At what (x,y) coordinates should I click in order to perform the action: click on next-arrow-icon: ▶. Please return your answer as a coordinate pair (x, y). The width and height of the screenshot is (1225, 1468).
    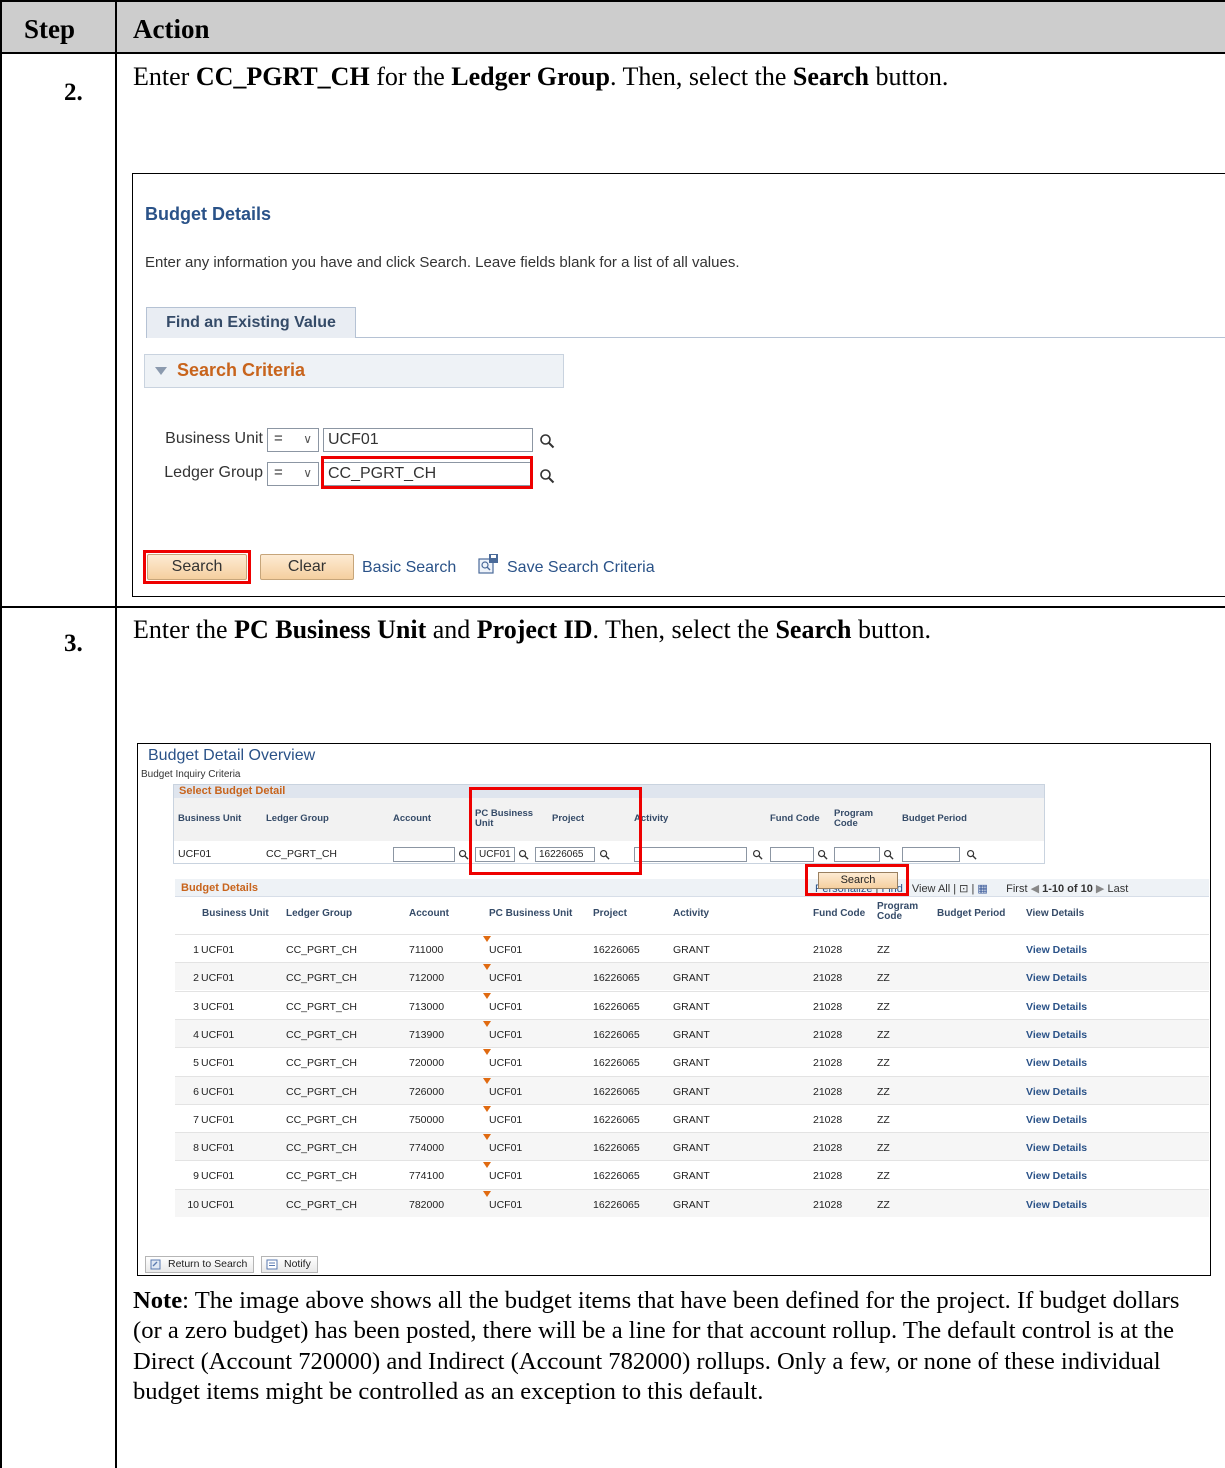
    Looking at the image, I should click on (1100, 889).